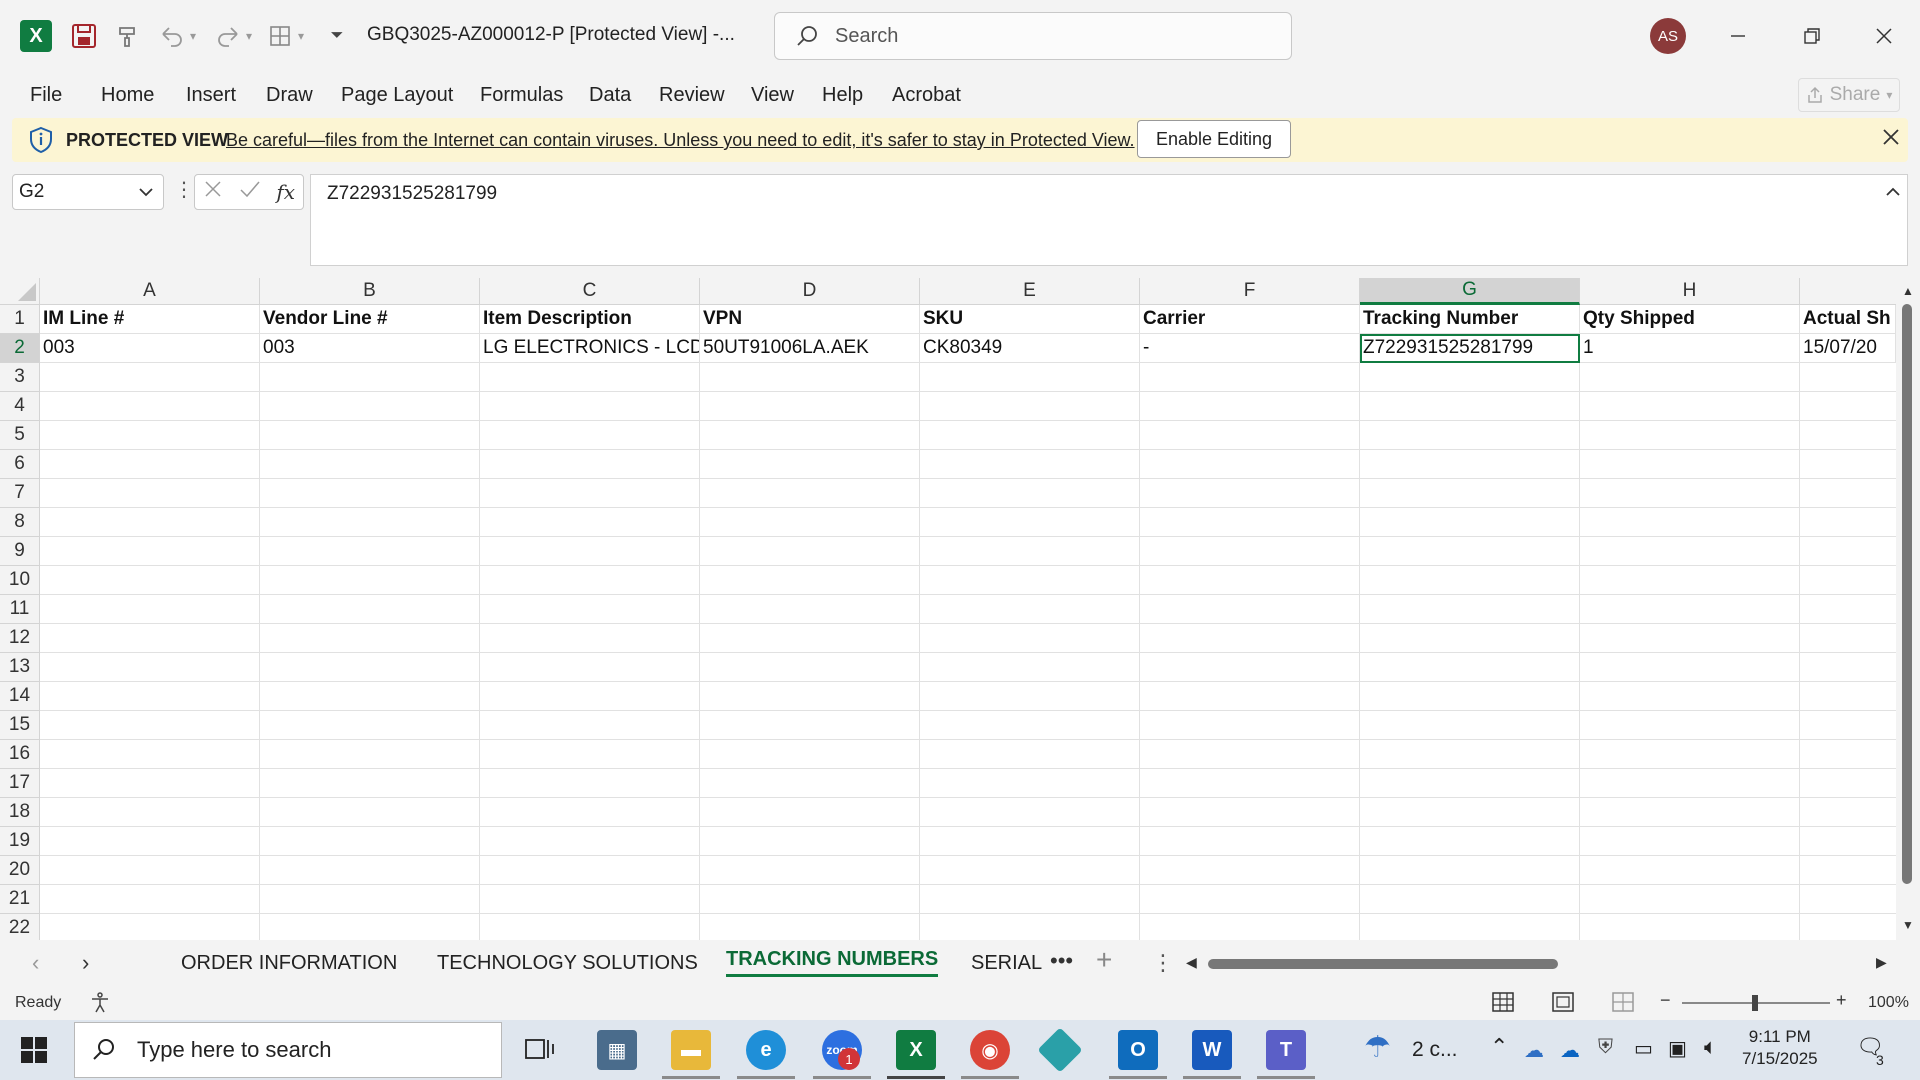  What do you see at coordinates (1109, 220) in the screenshot?
I see `formula-input: Z722931525281799` at bounding box center [1109, 220].